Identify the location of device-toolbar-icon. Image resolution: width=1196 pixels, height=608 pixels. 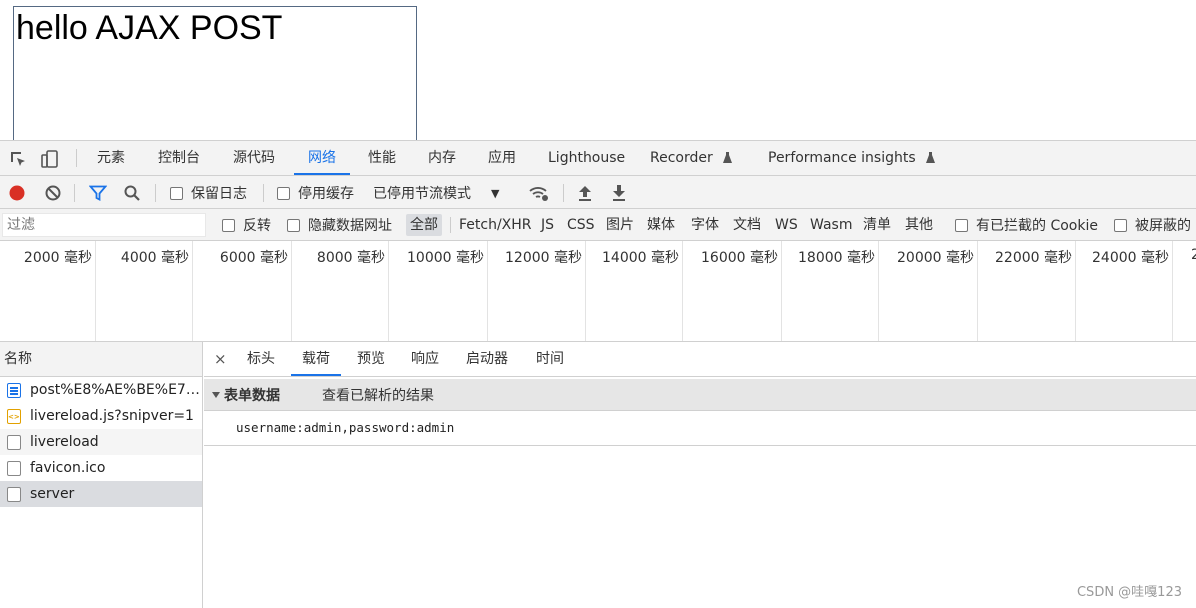
(50, 159).